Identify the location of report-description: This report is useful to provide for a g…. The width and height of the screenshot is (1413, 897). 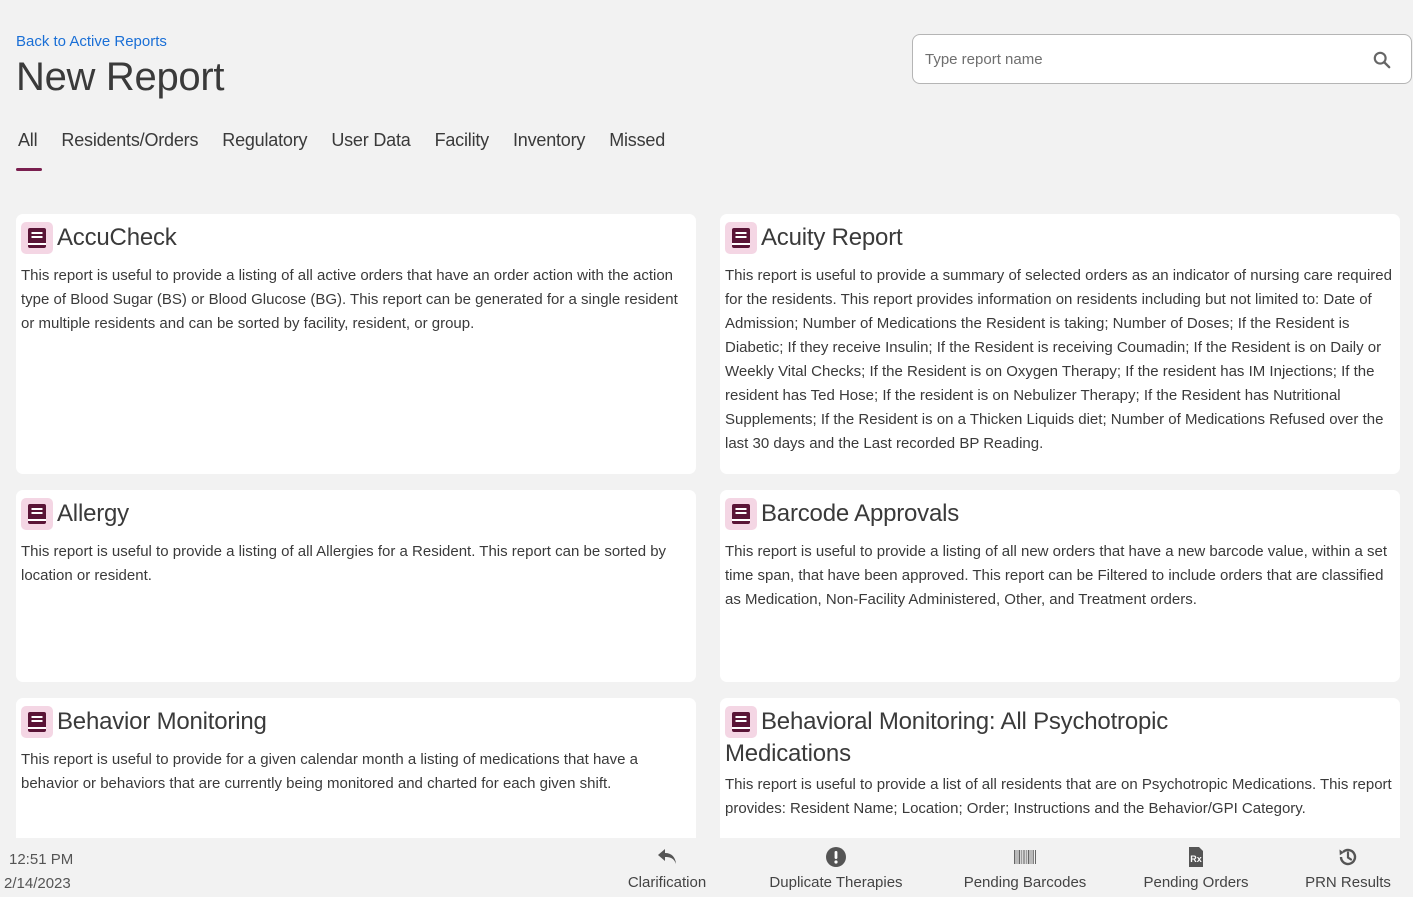
(329, 771).